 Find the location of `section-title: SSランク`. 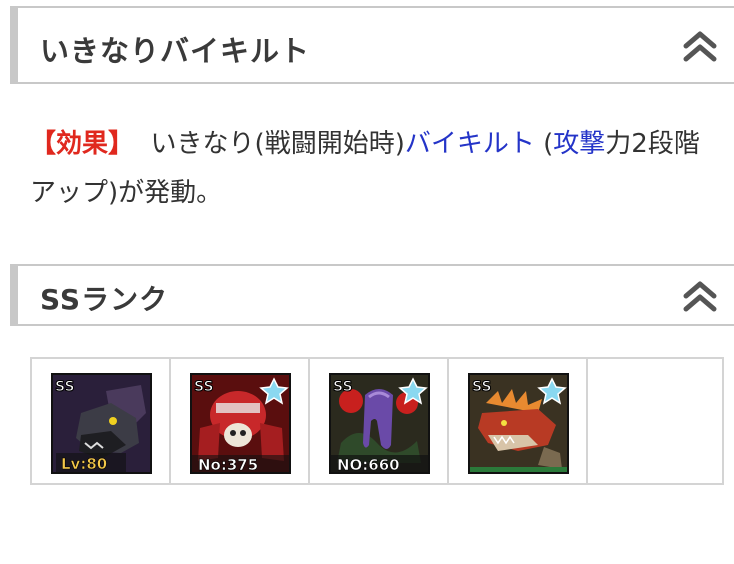

section-title: SSランク is located at coordinates (104, 299).